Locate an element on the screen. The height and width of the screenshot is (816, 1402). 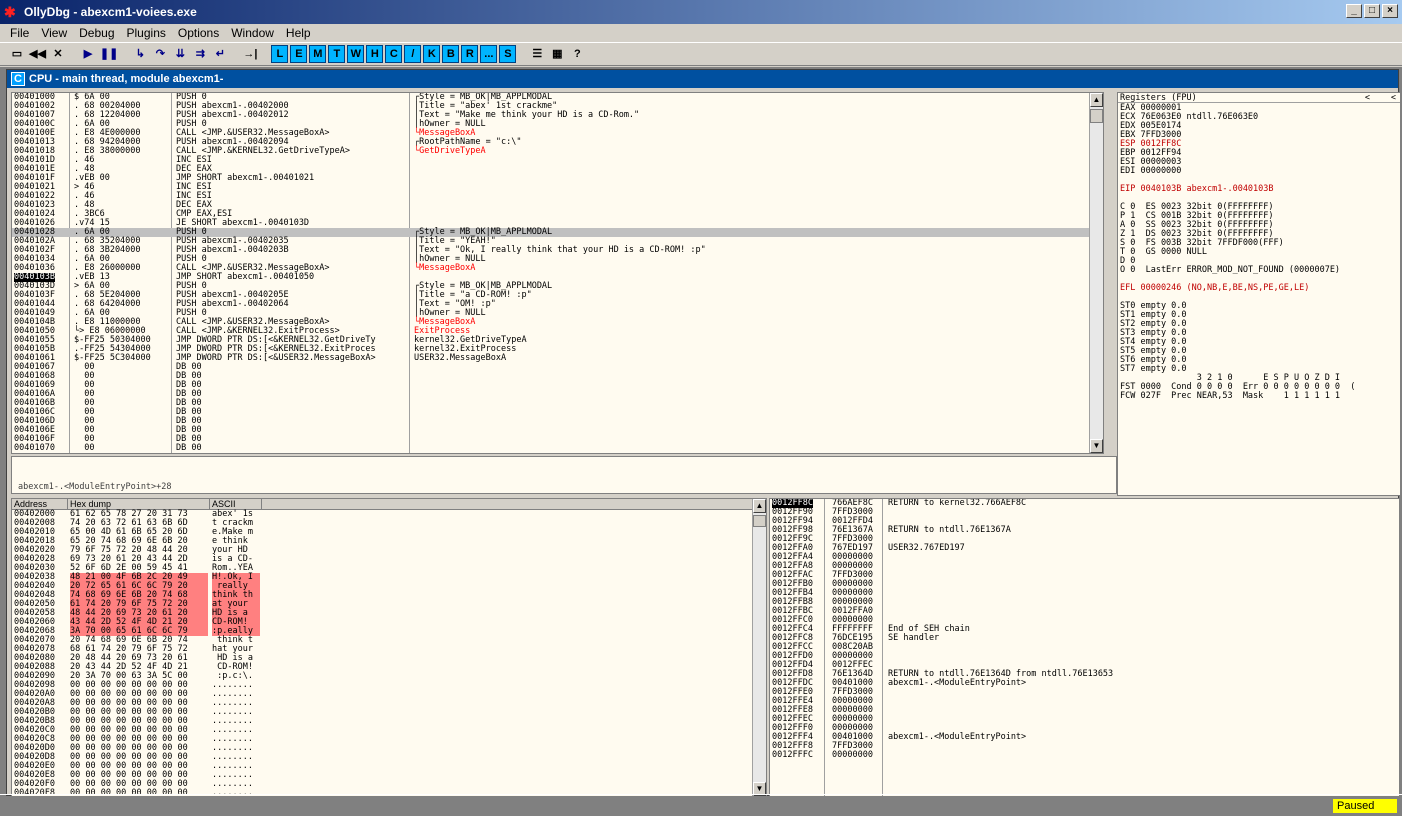
dump-scrollbar: ▲ ▼ is located at coordinates (759, 647).